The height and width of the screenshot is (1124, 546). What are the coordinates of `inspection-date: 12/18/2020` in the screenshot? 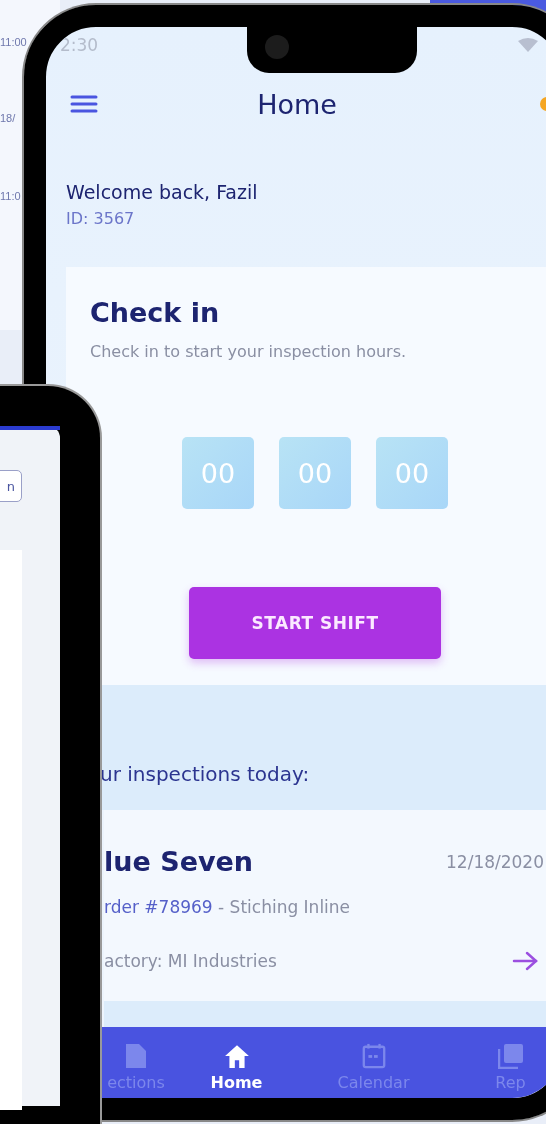 It's located at (495, 861).